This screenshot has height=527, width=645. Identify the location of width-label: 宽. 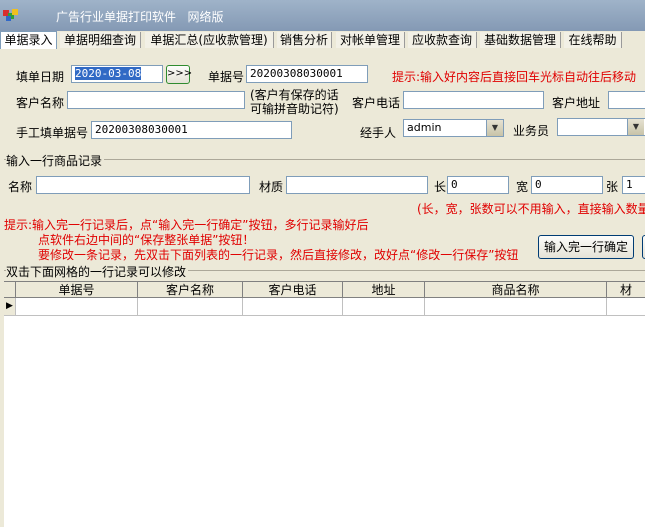
(522, 187).